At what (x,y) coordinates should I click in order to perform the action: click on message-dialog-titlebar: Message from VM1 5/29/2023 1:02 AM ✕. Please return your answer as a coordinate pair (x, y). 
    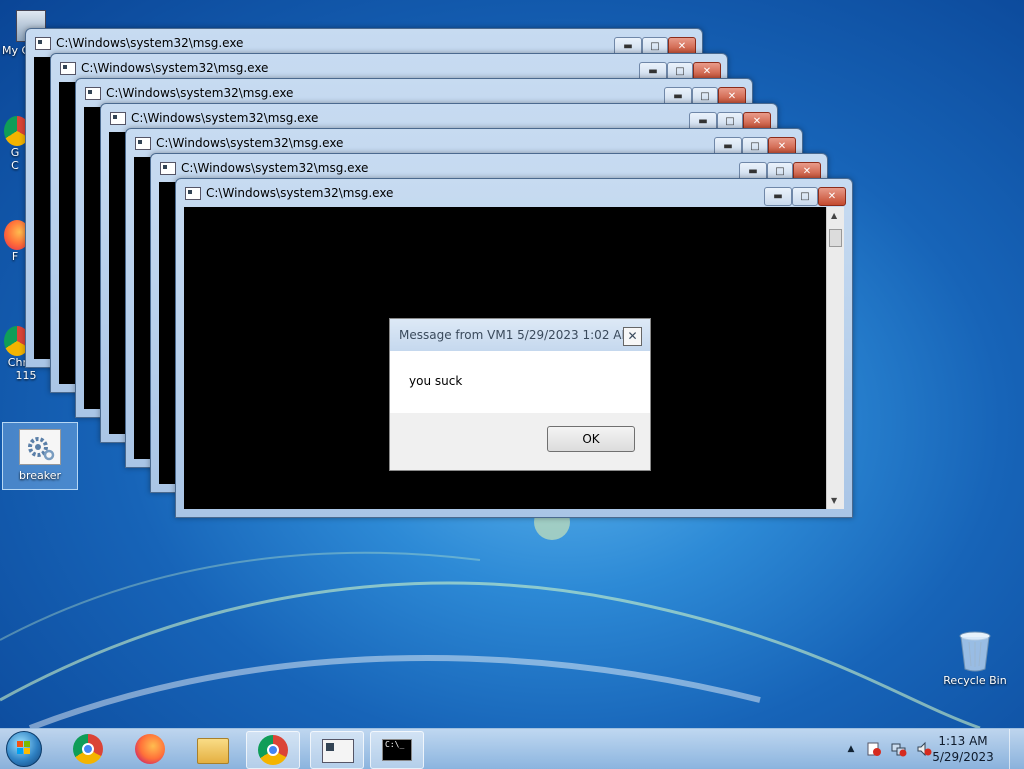
    Looking at the image, I should click on (520, 335).